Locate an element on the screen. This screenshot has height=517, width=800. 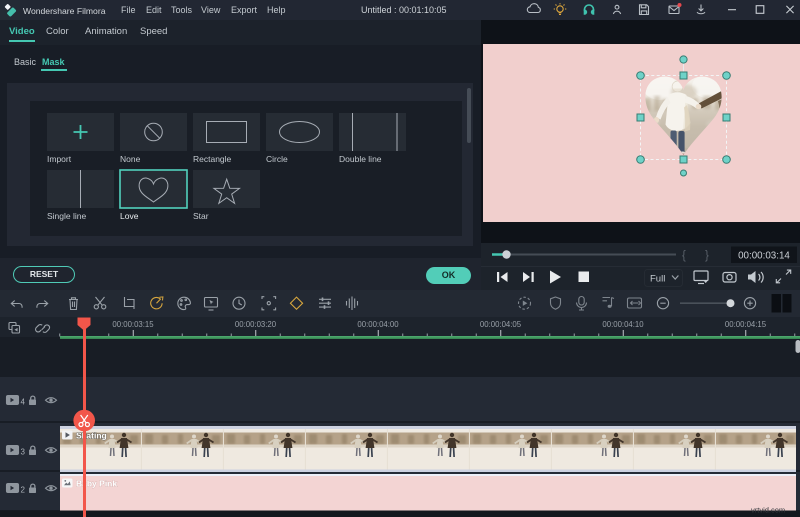
svg-text: 00:00:03:20 is located at coordinates (256, 324).